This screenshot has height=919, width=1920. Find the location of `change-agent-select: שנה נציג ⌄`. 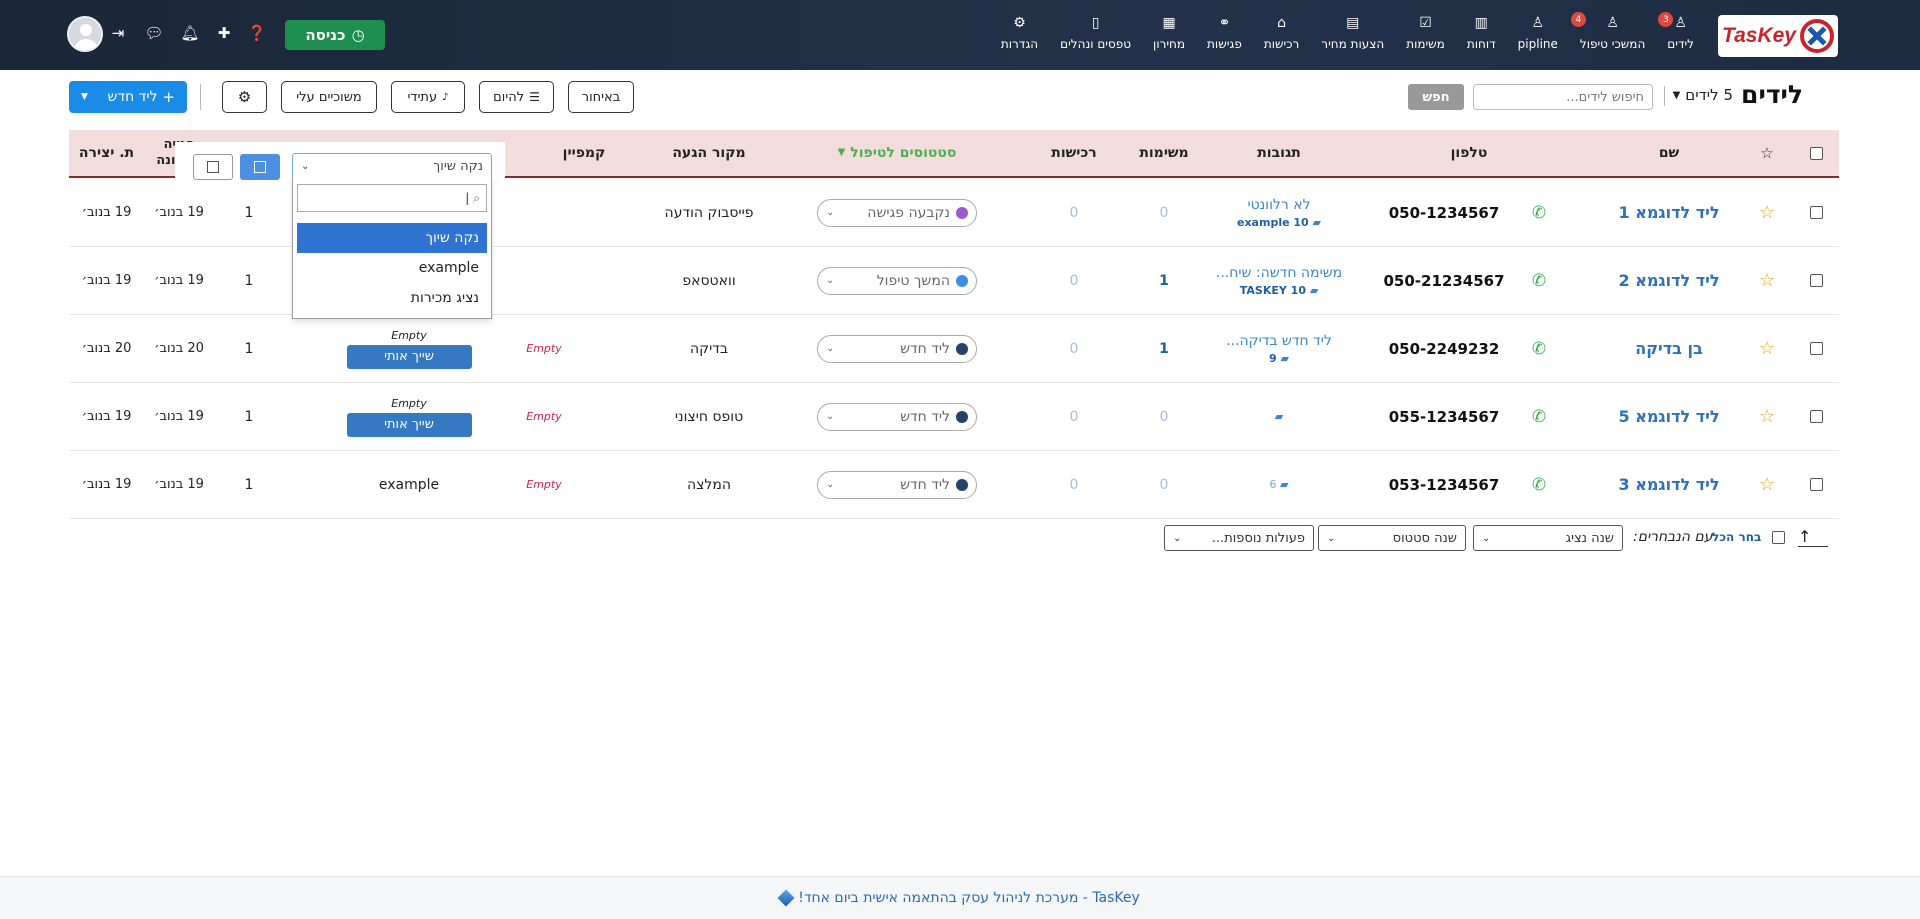

change-agent-select: שנה נציג ⌄ is located at coordinates (1548, 538).